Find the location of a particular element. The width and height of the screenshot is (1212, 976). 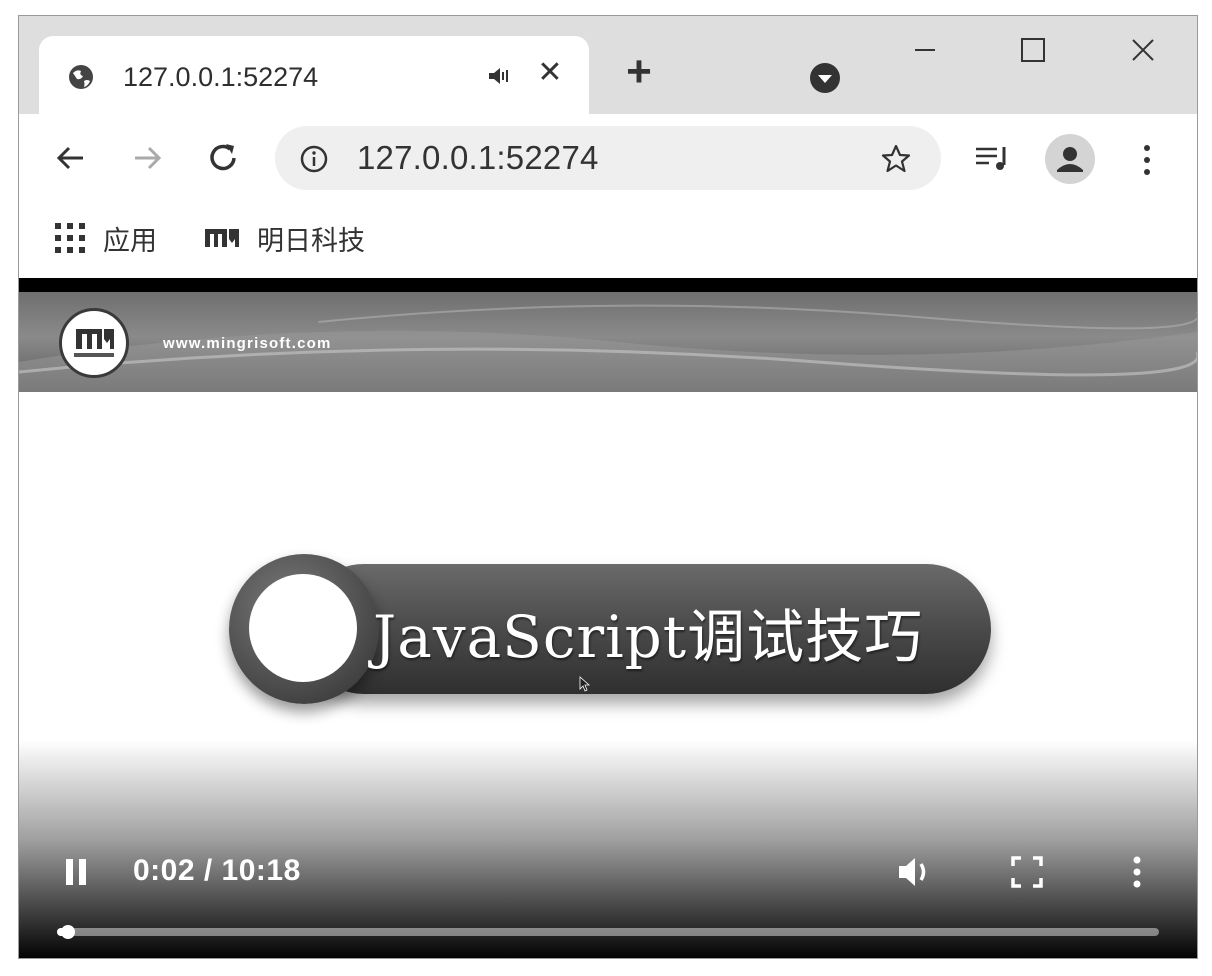

person-icon is located at coordinates (1070, 159).